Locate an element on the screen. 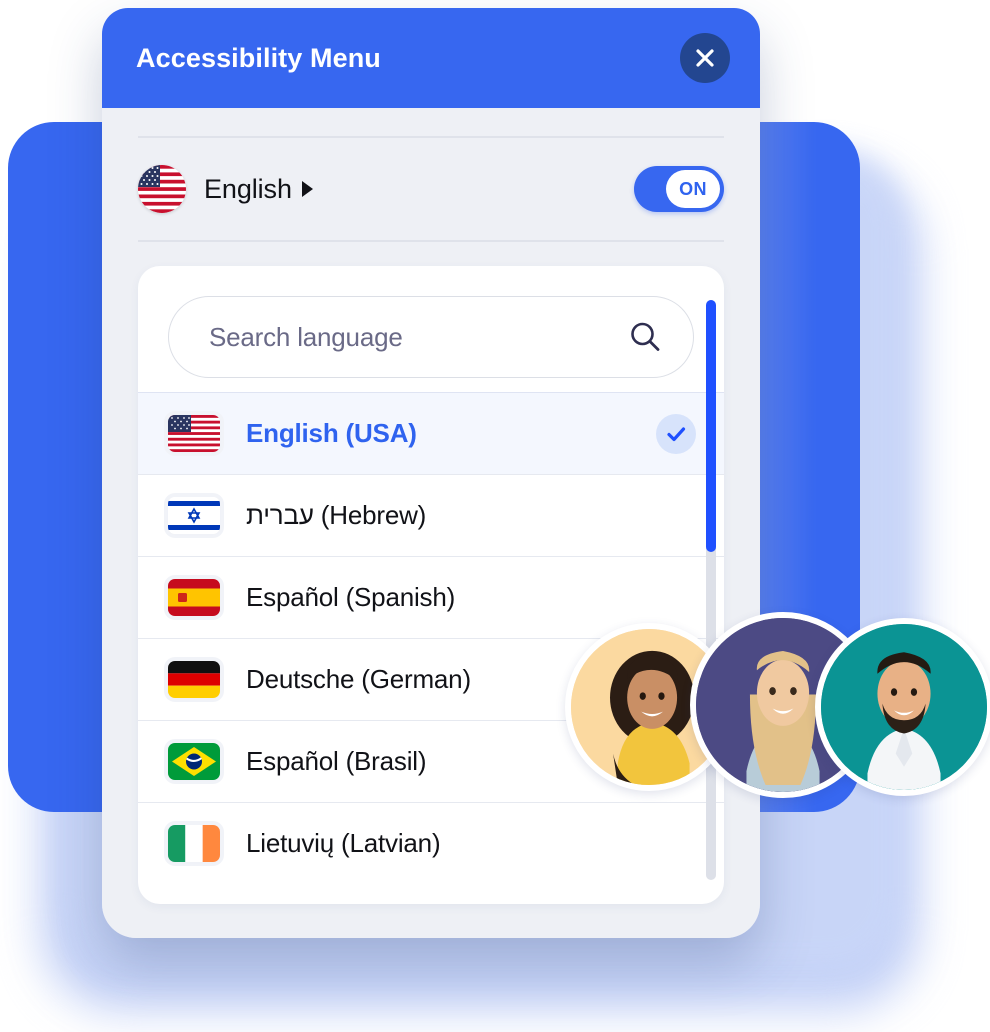  flag-brazil-icon is located at coordinates (194, 761).